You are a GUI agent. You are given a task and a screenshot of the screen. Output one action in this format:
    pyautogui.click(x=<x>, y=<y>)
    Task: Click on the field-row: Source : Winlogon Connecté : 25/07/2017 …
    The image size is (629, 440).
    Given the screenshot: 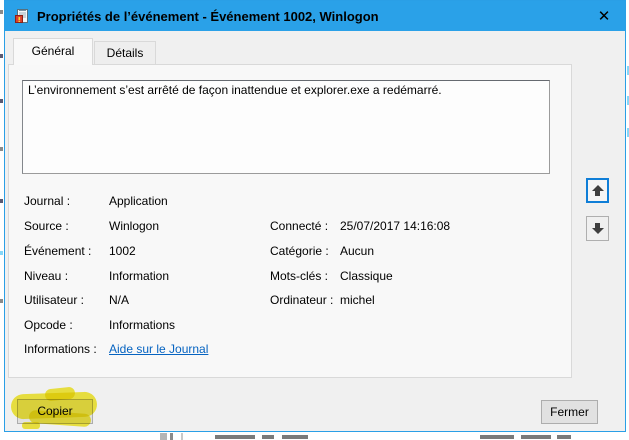 What is the action you would take?
    pyautogui.click(x=290, y=227)
    